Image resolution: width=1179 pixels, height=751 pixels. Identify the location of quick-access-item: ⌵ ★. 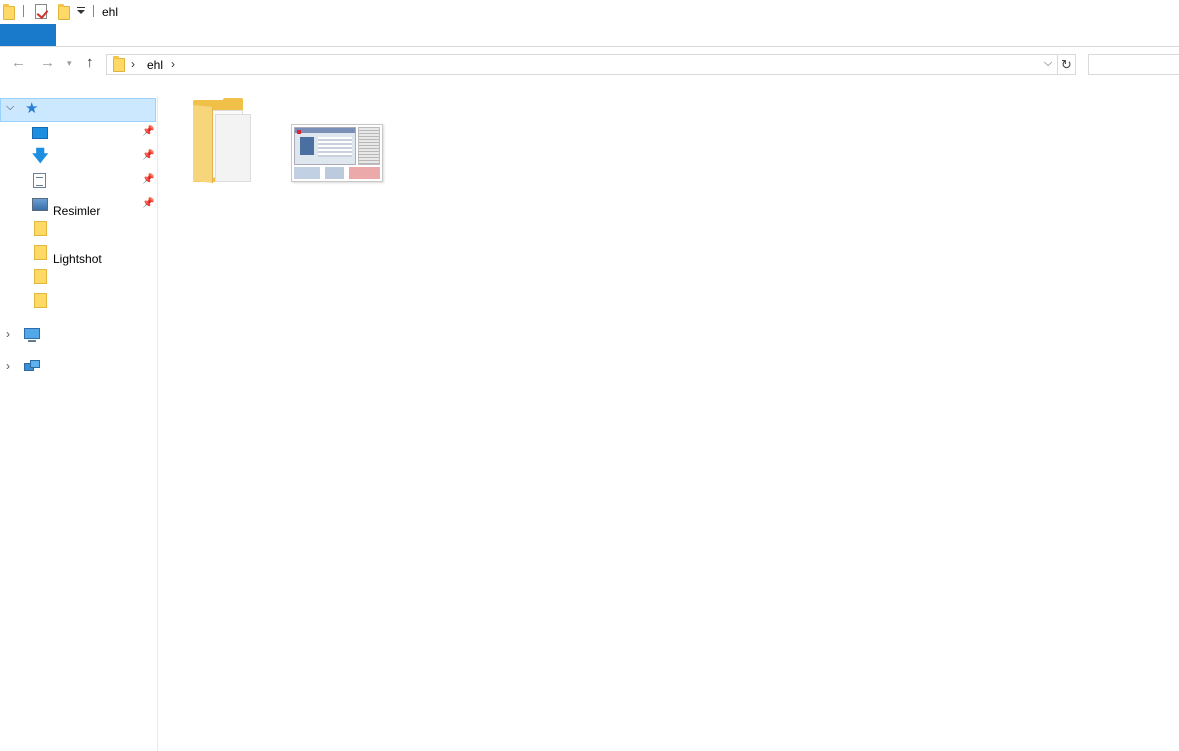
(78, 110).